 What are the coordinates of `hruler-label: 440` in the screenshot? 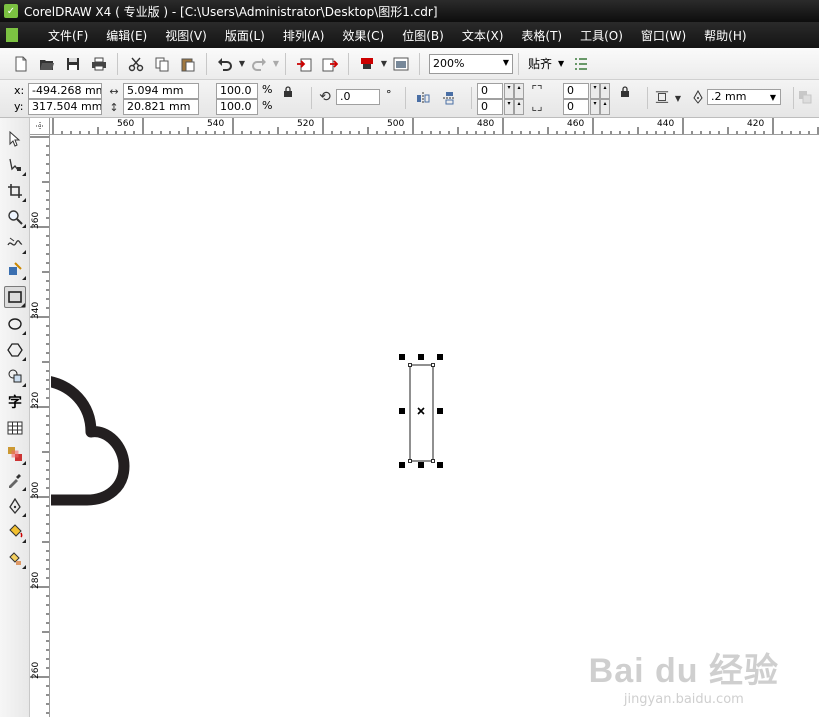 It's located at (666, 124).